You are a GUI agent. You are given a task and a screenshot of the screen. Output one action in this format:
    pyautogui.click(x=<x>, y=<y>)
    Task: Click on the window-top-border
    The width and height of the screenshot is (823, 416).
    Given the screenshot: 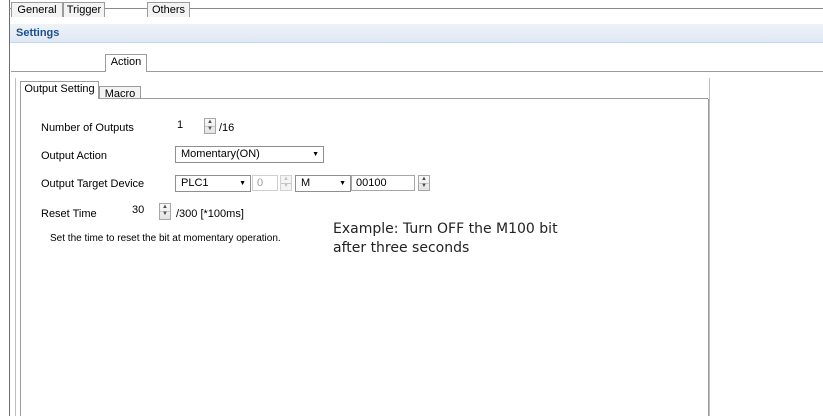 What is the action you would take?
    pyautogui.click(x=416, y=8)
    